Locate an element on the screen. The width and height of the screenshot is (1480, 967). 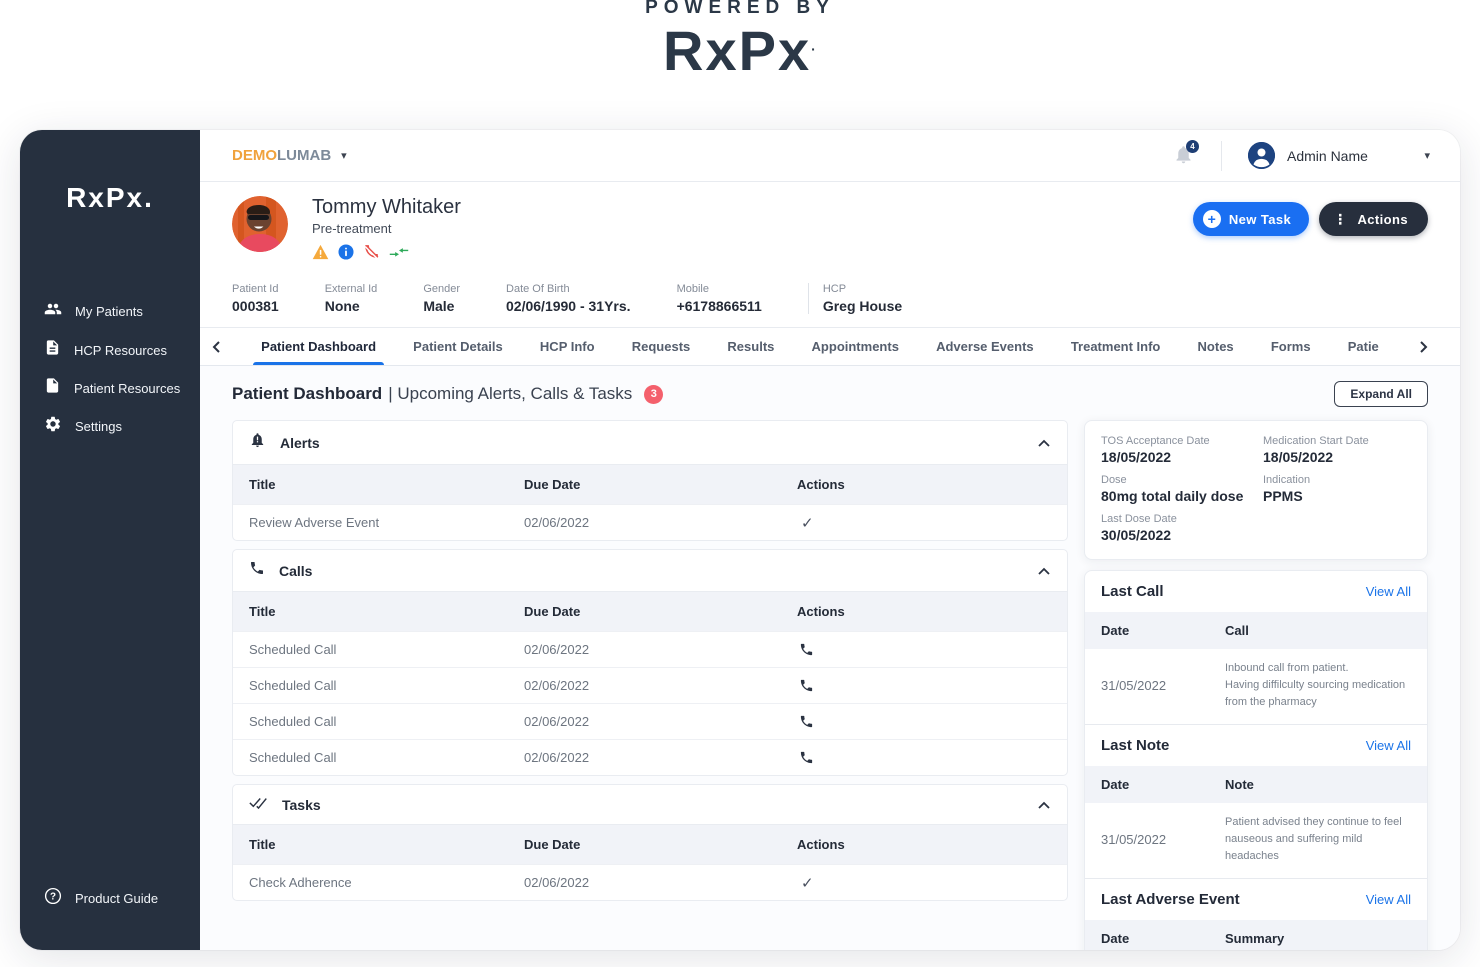
warning-triangle-icon is located at coordinates (320, 254).